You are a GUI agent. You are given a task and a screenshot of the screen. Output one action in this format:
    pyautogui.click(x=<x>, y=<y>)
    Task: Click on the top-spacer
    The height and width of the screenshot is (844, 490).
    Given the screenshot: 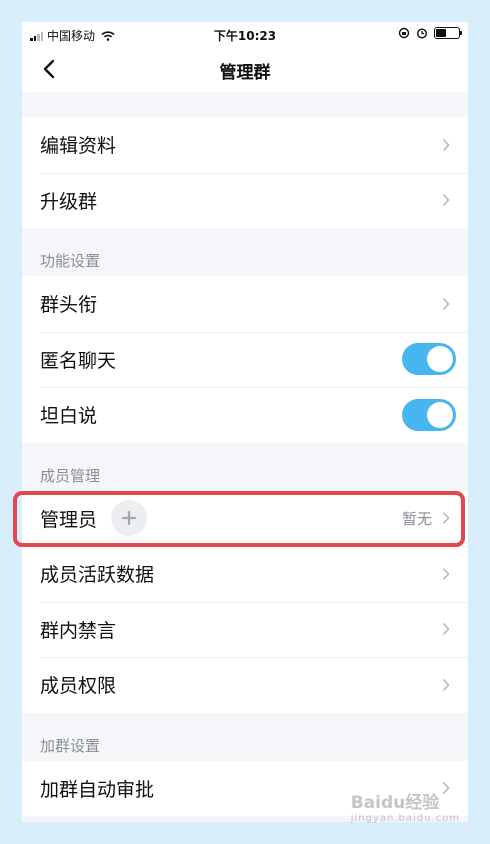 What is the action you would take?
    pyautogui.click(x=245, y=104)
    